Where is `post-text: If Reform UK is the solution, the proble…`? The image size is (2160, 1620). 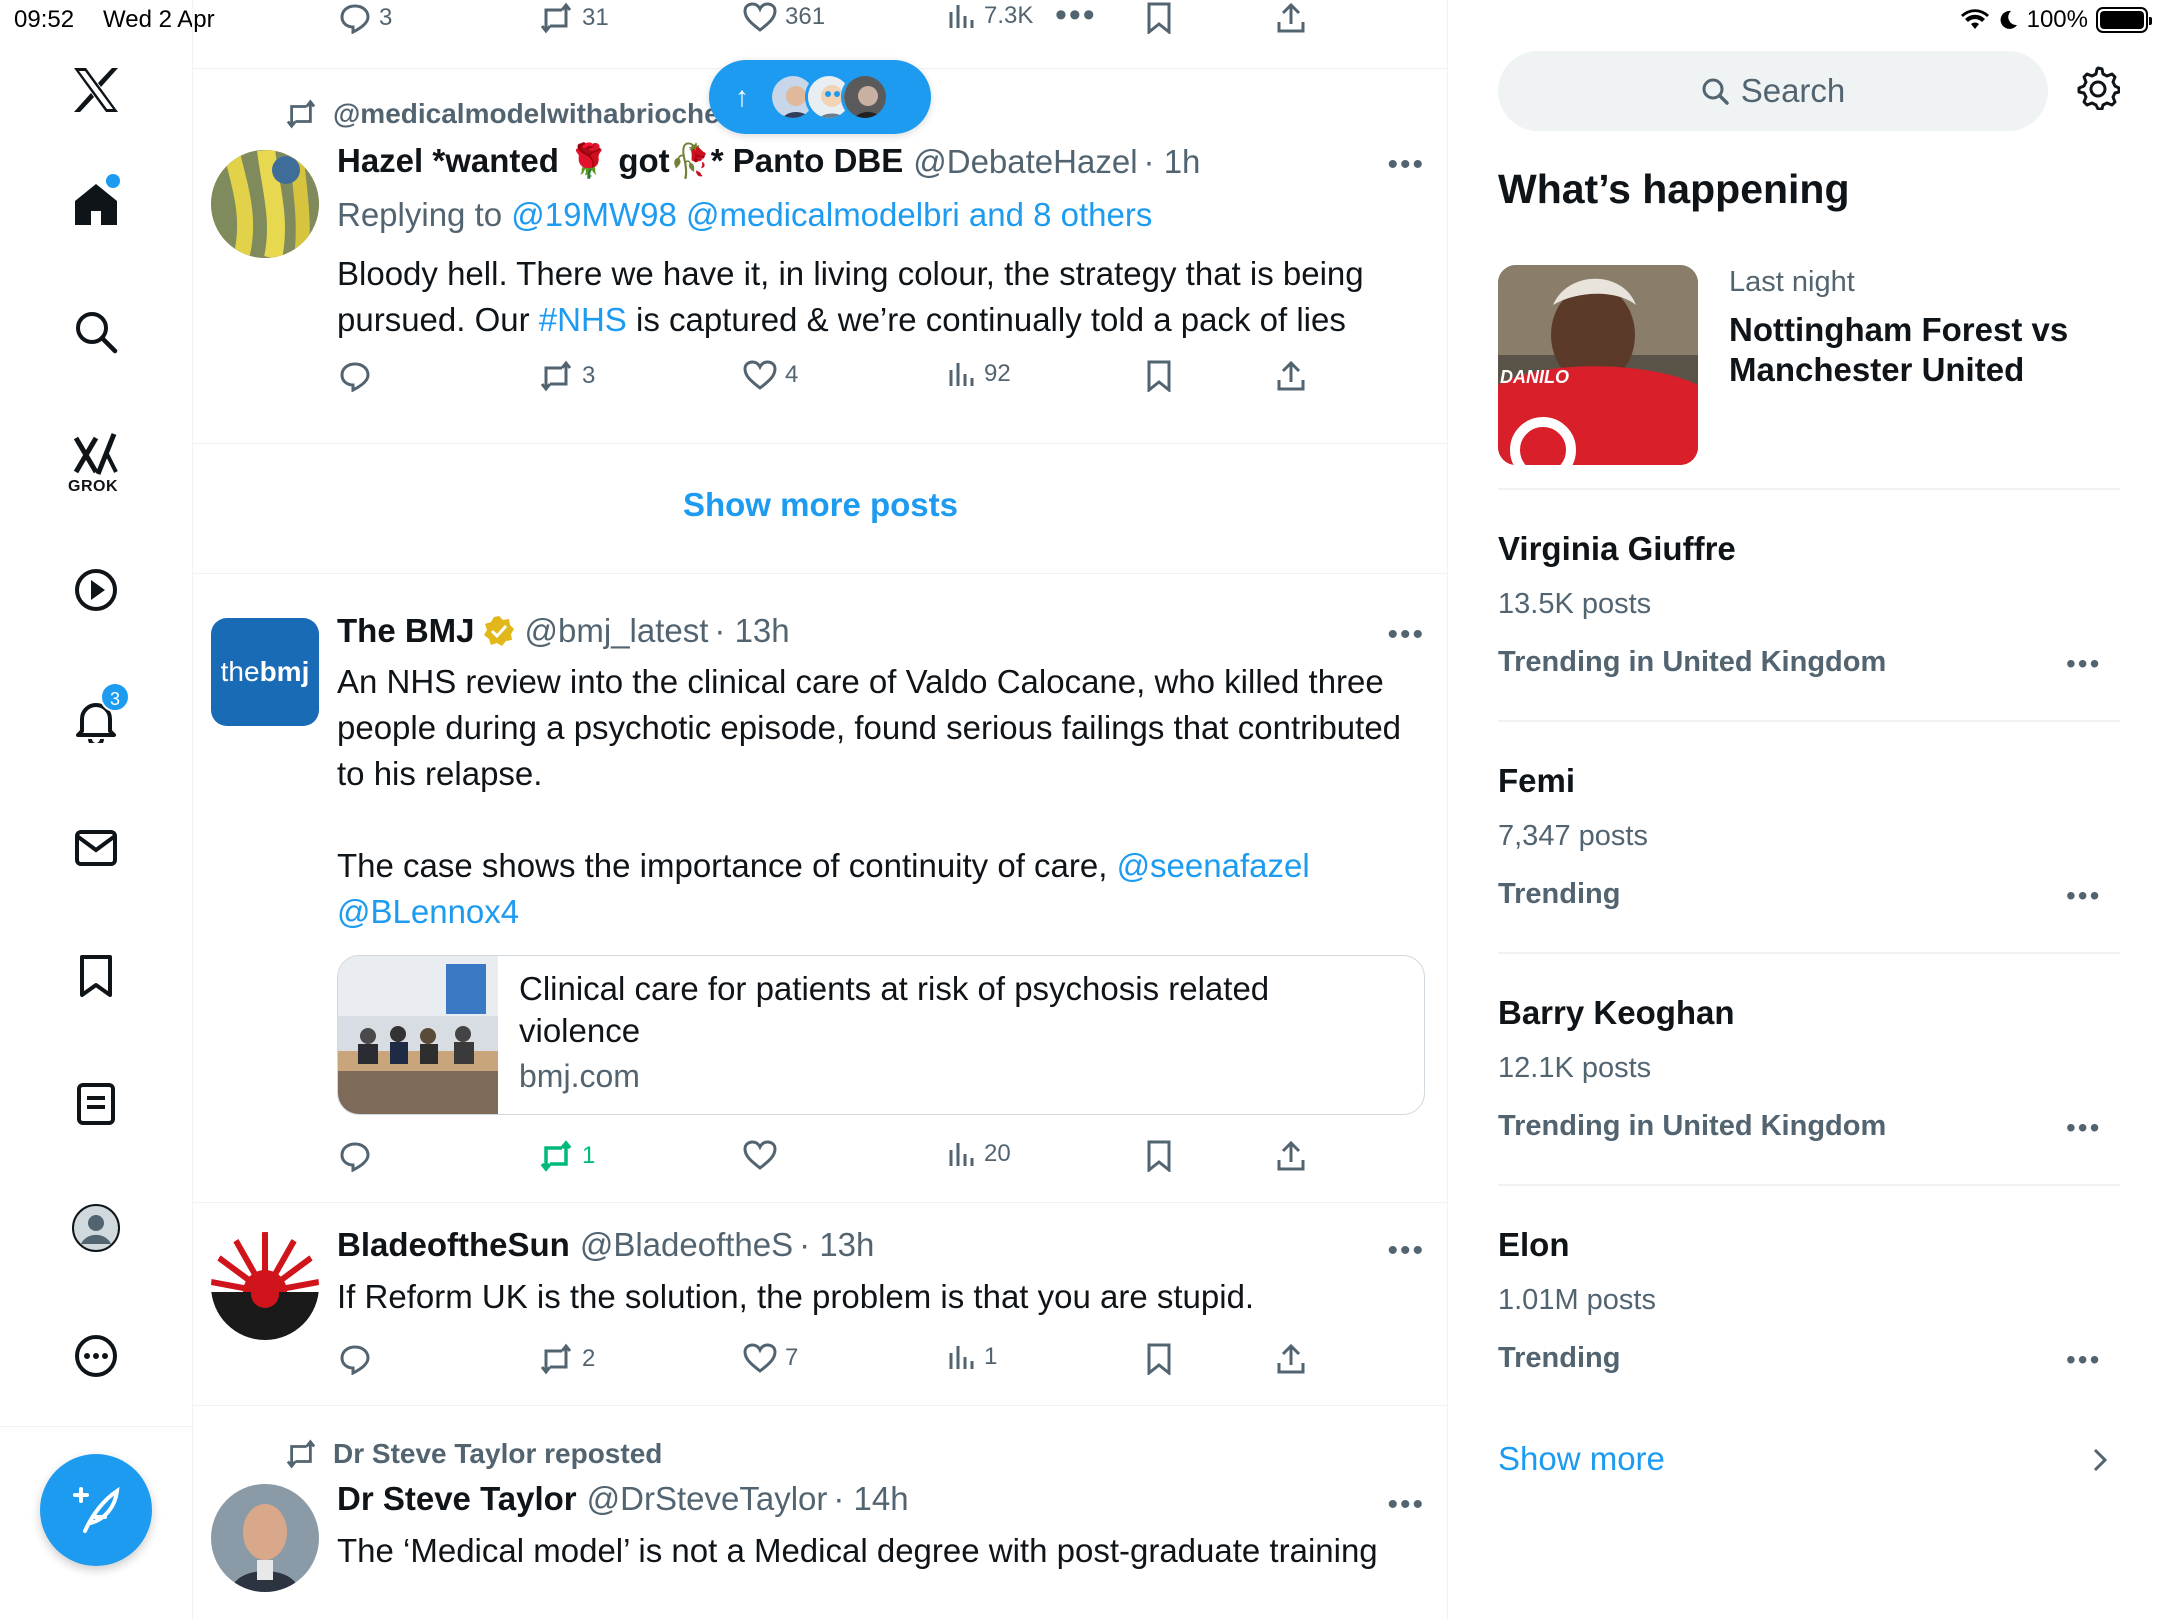 post-text: If Reform UK is the solution, the proble… is located at coordinates (796, 1296).